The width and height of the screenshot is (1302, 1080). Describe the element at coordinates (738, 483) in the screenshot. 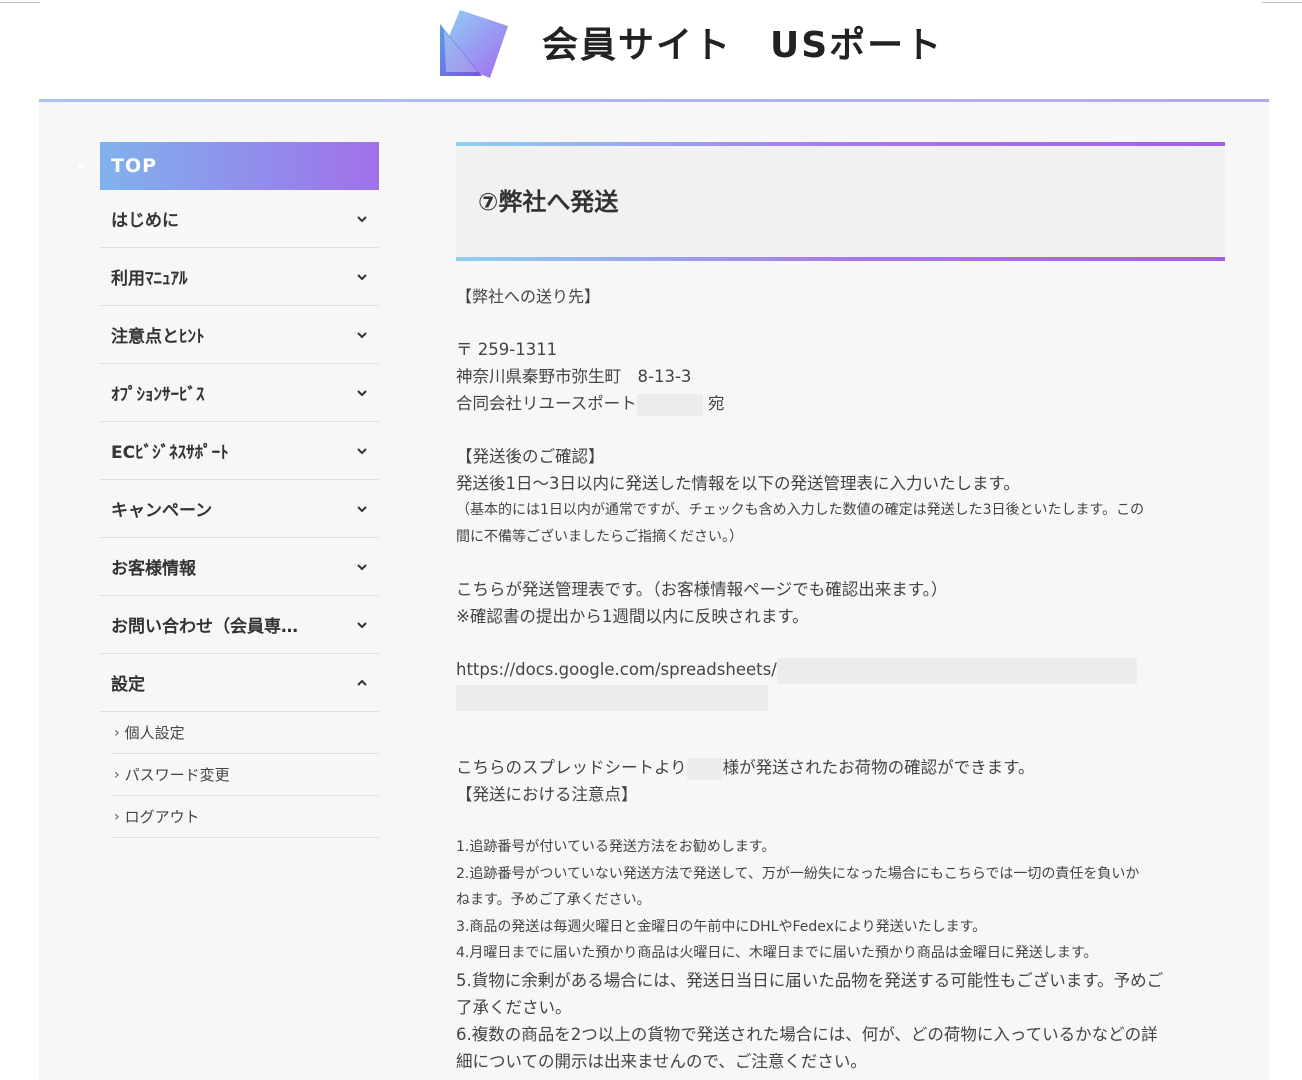

I see `confirm-text: 発送後1日～3日以内に発送した情報を以下の発送管理表に入力いたします。` at that location.